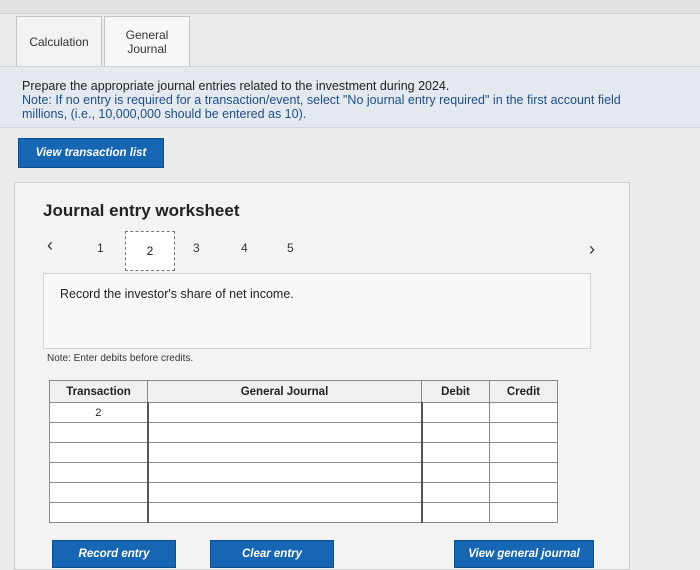 The image size is (700, 570). I want to click on header-debit: Debit, so click(455, 391).